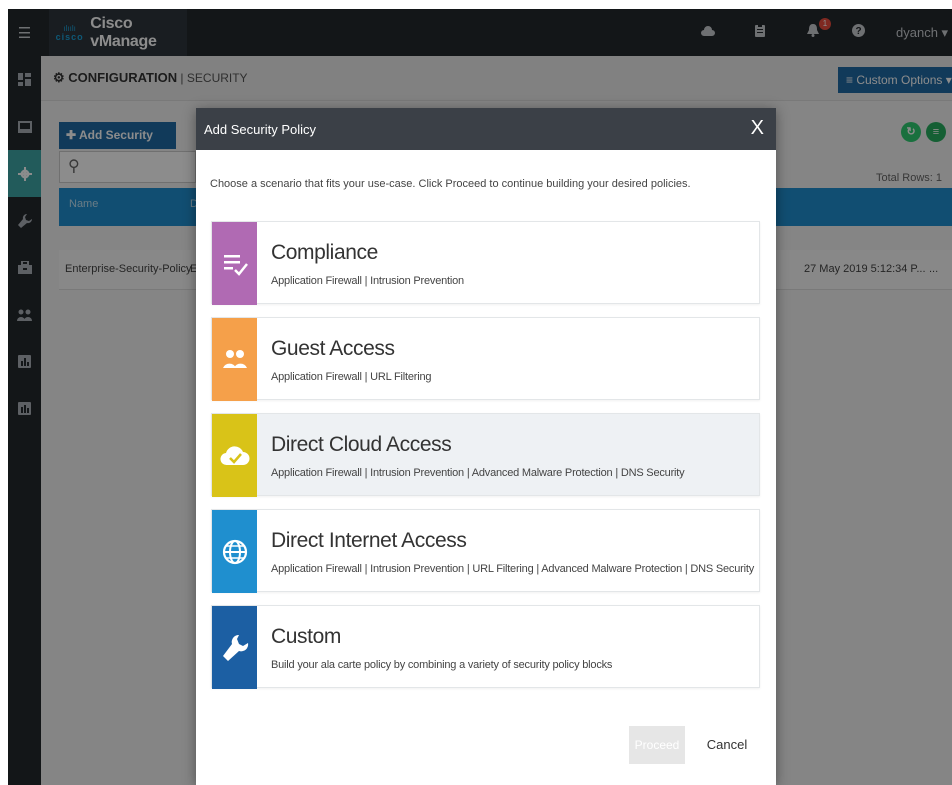 The image size is (952, 785). Describe the element at coordinates (234, 359) in the screenshot. I see `users-icon` at that location.